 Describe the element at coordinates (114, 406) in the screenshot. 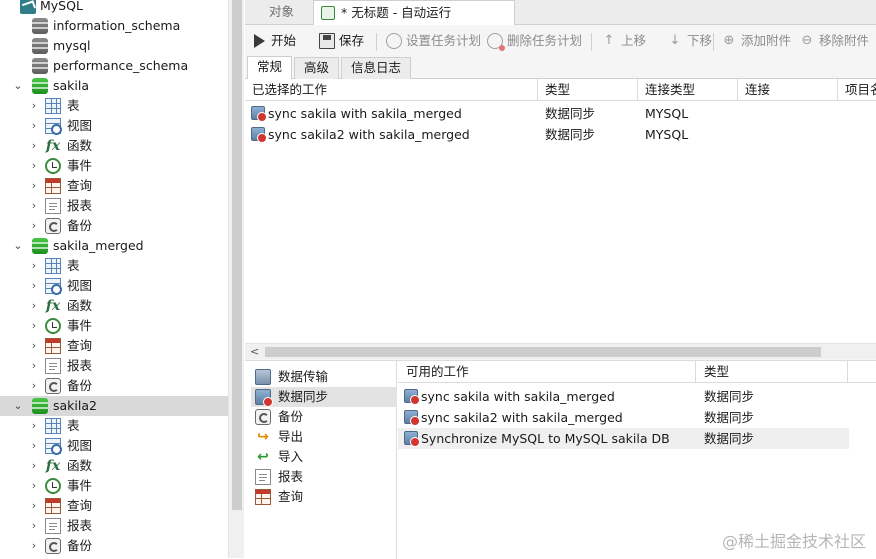

I see `tree-node-db-sakila2: ⌄ sakila2` at that location.